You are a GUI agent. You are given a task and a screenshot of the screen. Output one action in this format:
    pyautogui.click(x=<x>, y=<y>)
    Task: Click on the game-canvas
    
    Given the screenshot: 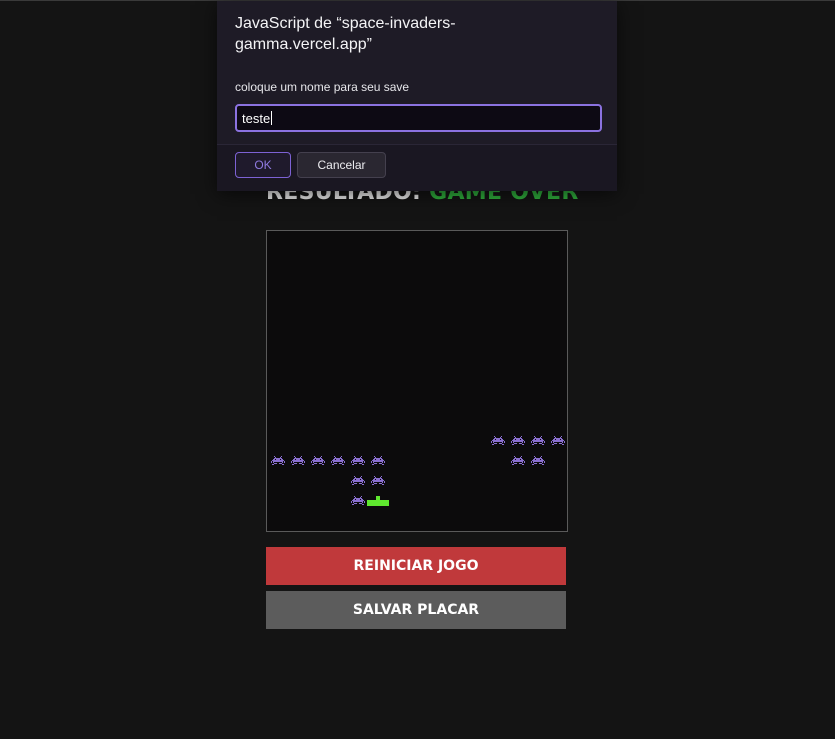 What is the action you would take?
    pyautogui.click(x=417, y=381)
    